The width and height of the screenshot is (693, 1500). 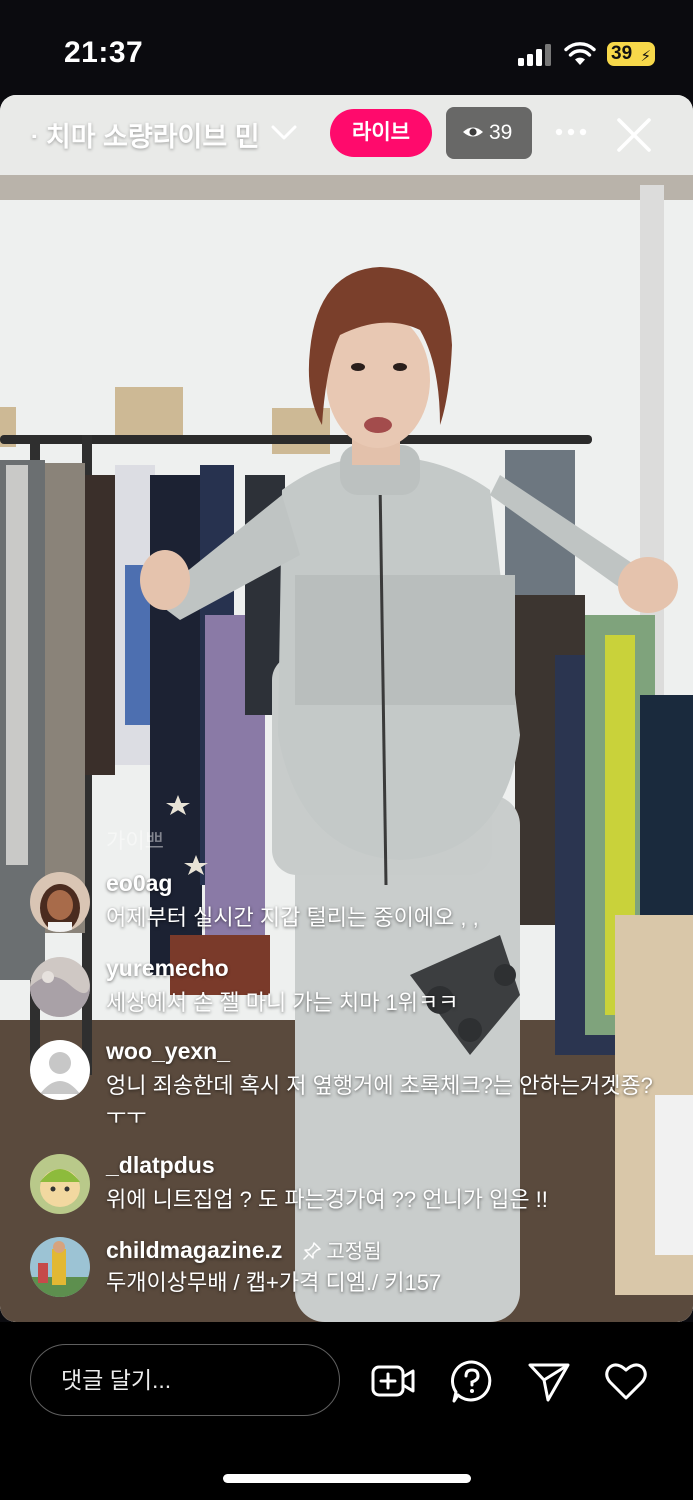 What do you see at coordinates (393, 1381) in the screenshot?
I see `video-add-icon` at bounding box center [393, 1381].